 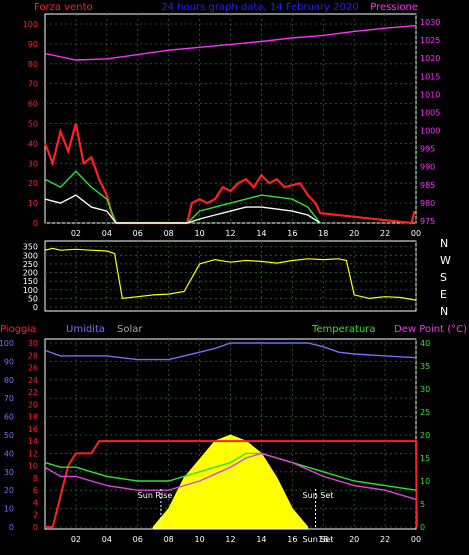 I want to click on humidity-y-tick-label: 70, so click(x=9, y=398).